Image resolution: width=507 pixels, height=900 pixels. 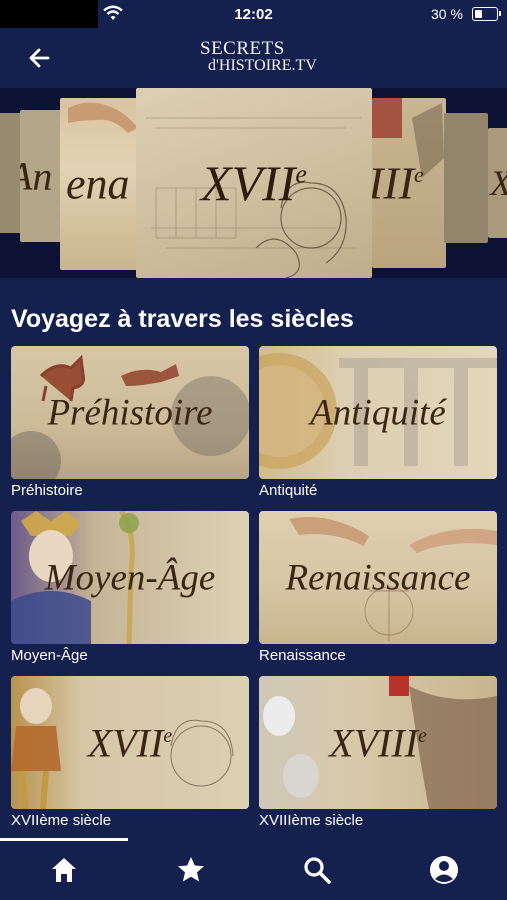 I want to click on home-icon, so click(x=64, y=870).